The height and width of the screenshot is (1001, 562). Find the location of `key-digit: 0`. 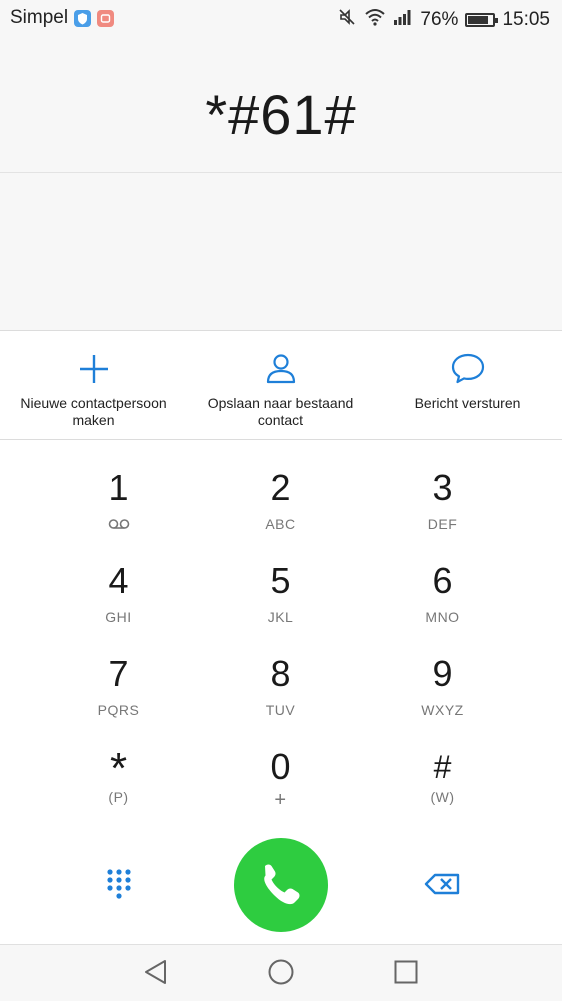

key-digit: 0 is located at coordinates (280, 766).